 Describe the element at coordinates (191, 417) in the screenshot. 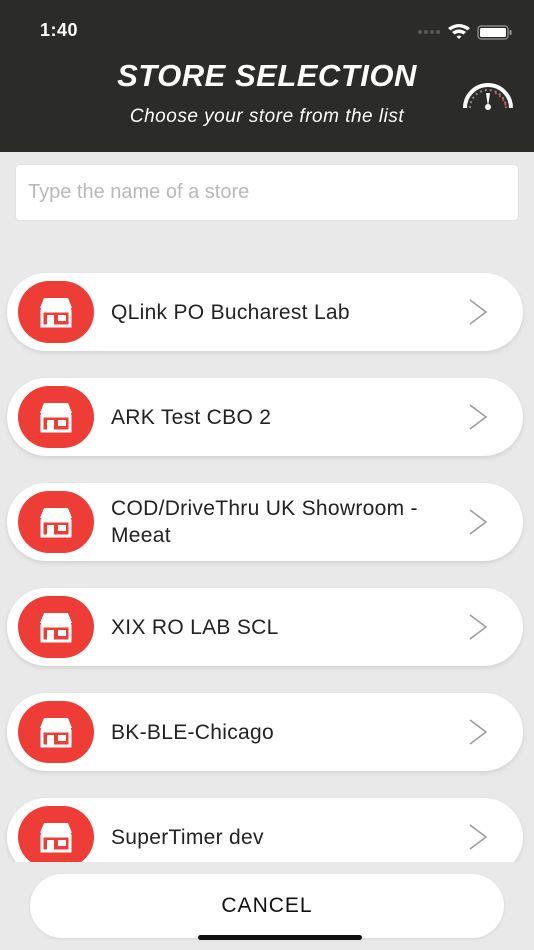

I see `store-name: ARK Test CBO 2` at that location.